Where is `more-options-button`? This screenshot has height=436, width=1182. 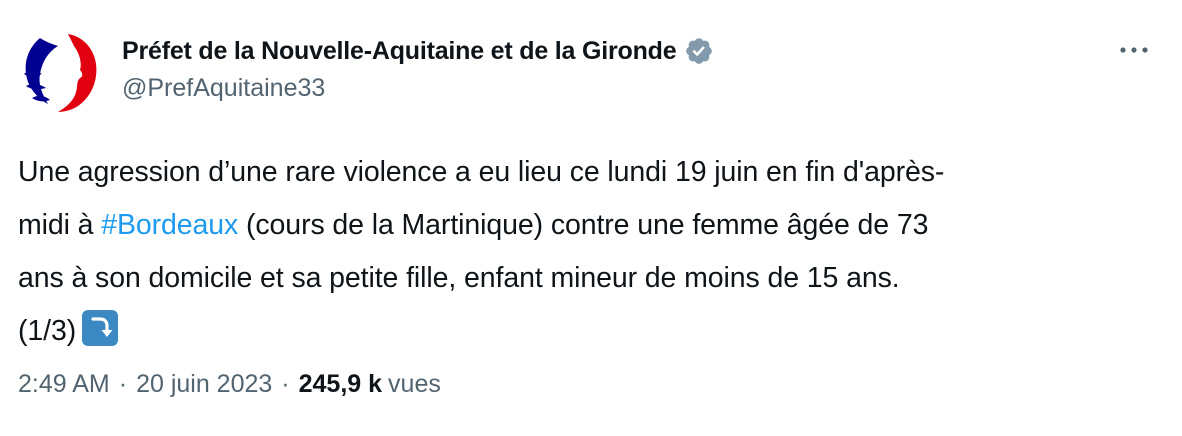 more-options-button is located at coordinates (1134, 50).